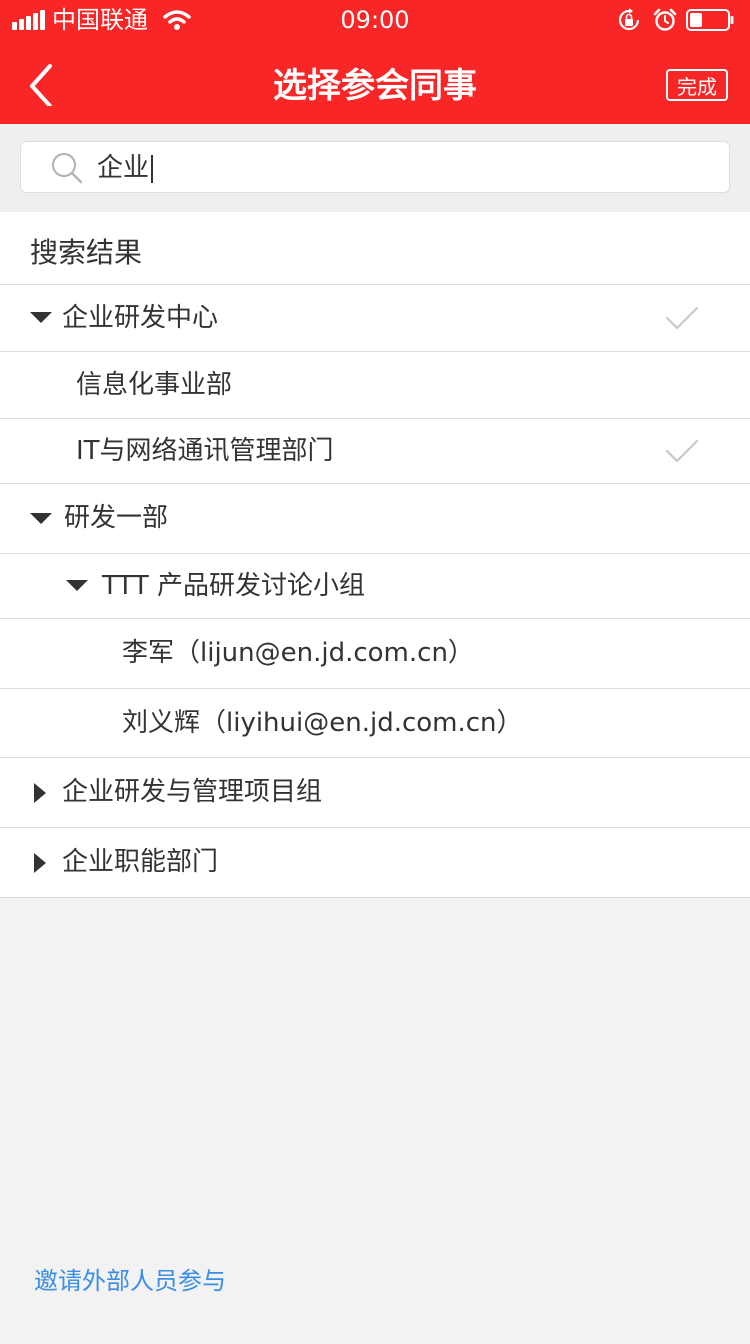  I want to click on result-row: 研发一部, so click(375, 519).